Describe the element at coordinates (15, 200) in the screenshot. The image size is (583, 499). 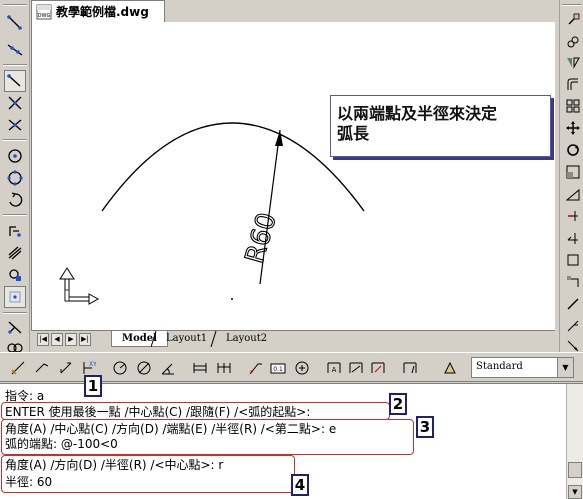
I see `cloud-icon` at that location.